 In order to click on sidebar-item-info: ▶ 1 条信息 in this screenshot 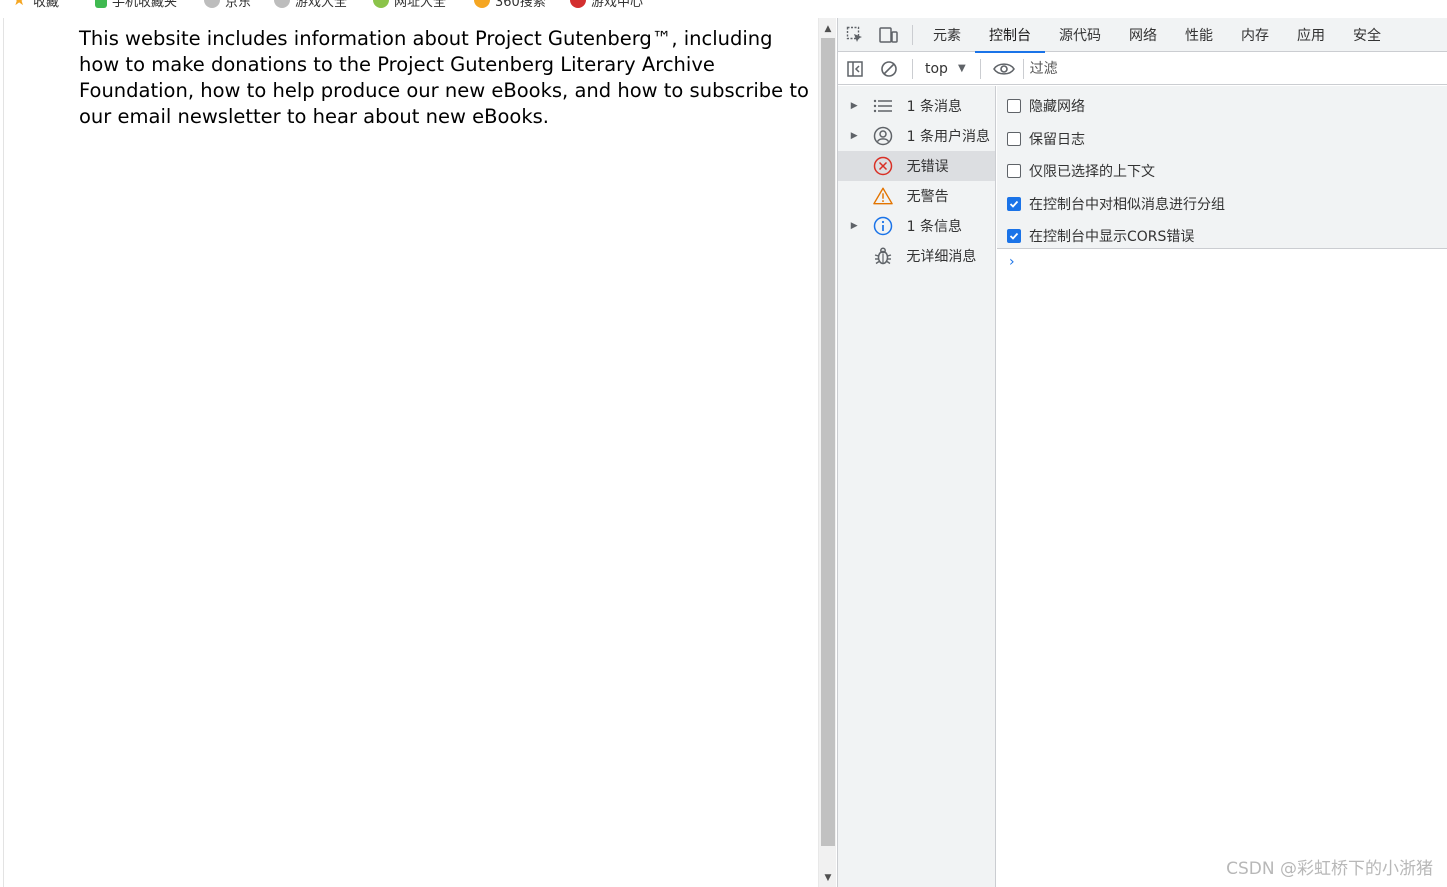, I will do `click(916, 226)`.